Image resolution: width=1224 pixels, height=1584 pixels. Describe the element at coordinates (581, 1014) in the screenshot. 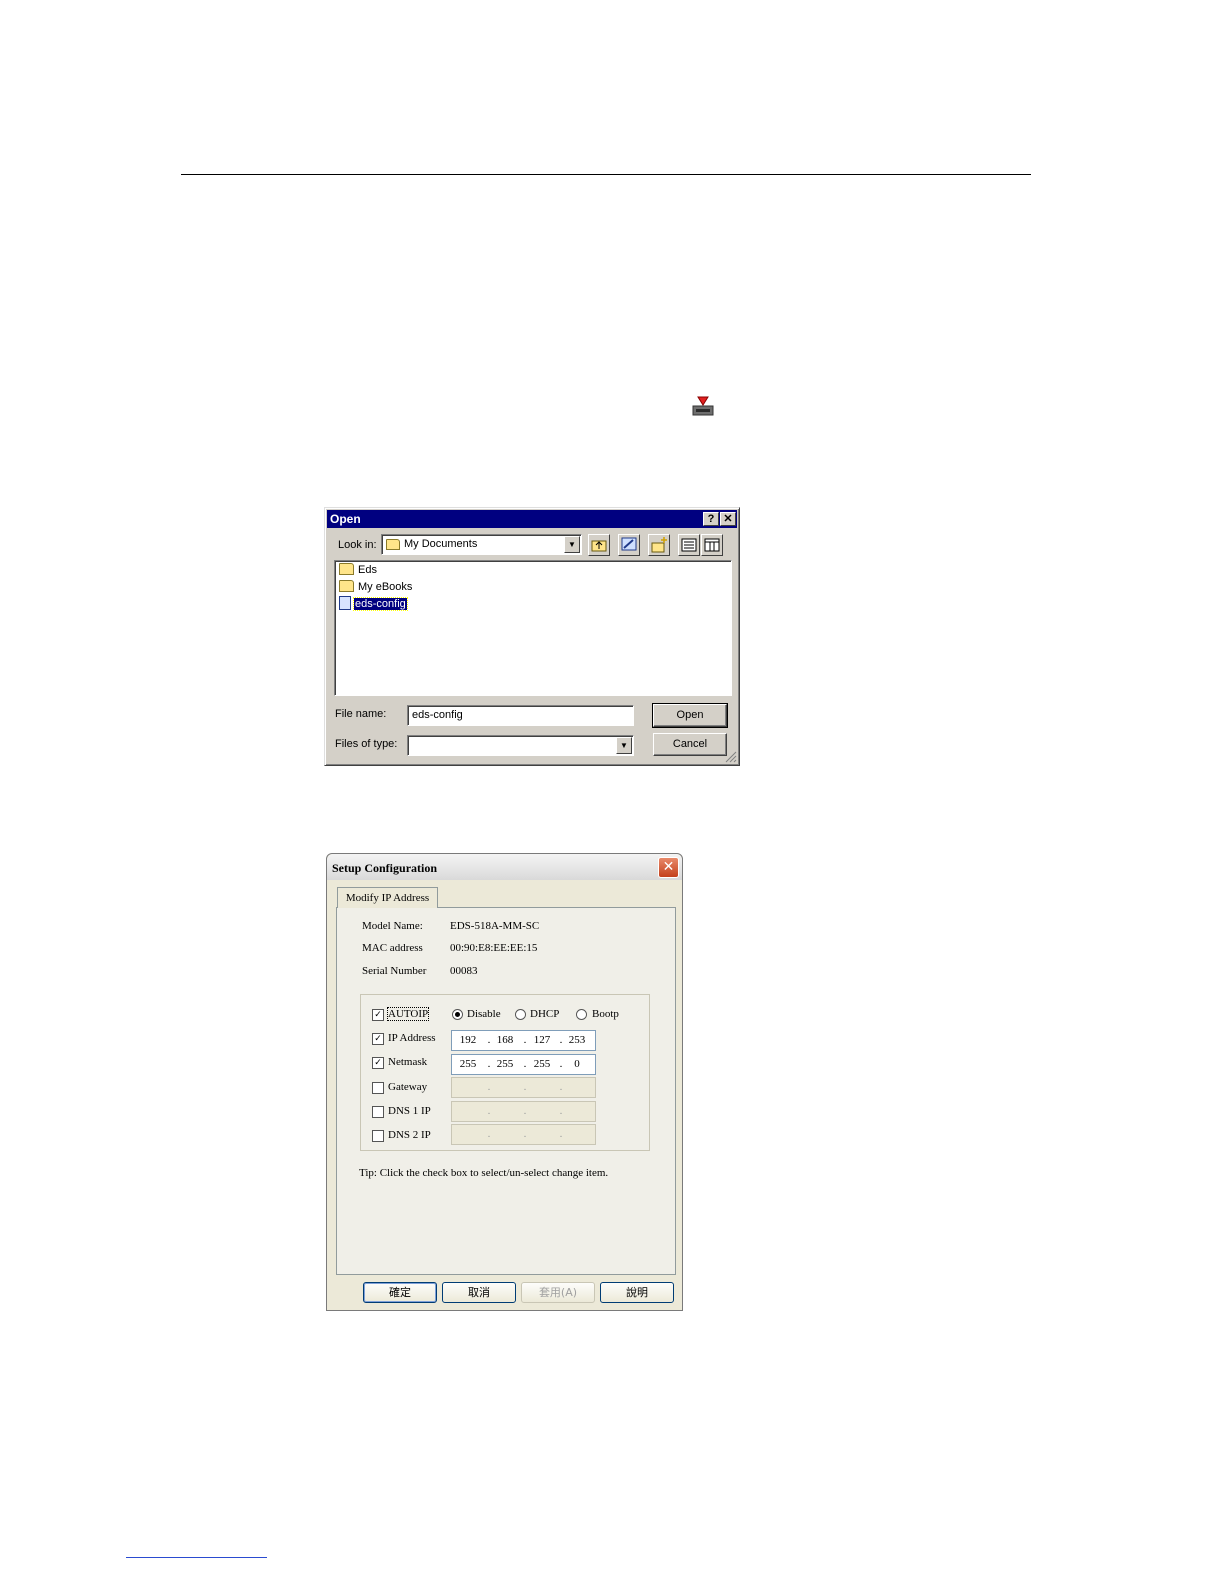

I see `radio-bootp` at that location.